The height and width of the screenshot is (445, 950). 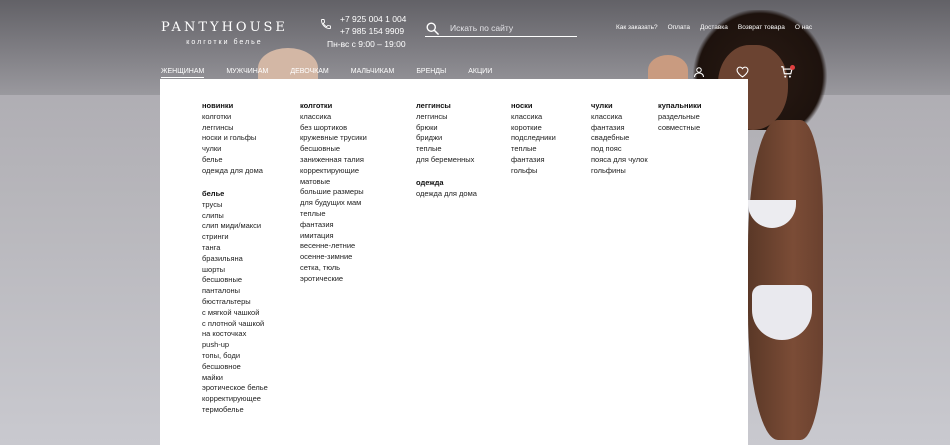 What do you see at coordinates (333, 182) in the screenshot?
I see `menu-link: матовые` at bounding box center [333, 182].